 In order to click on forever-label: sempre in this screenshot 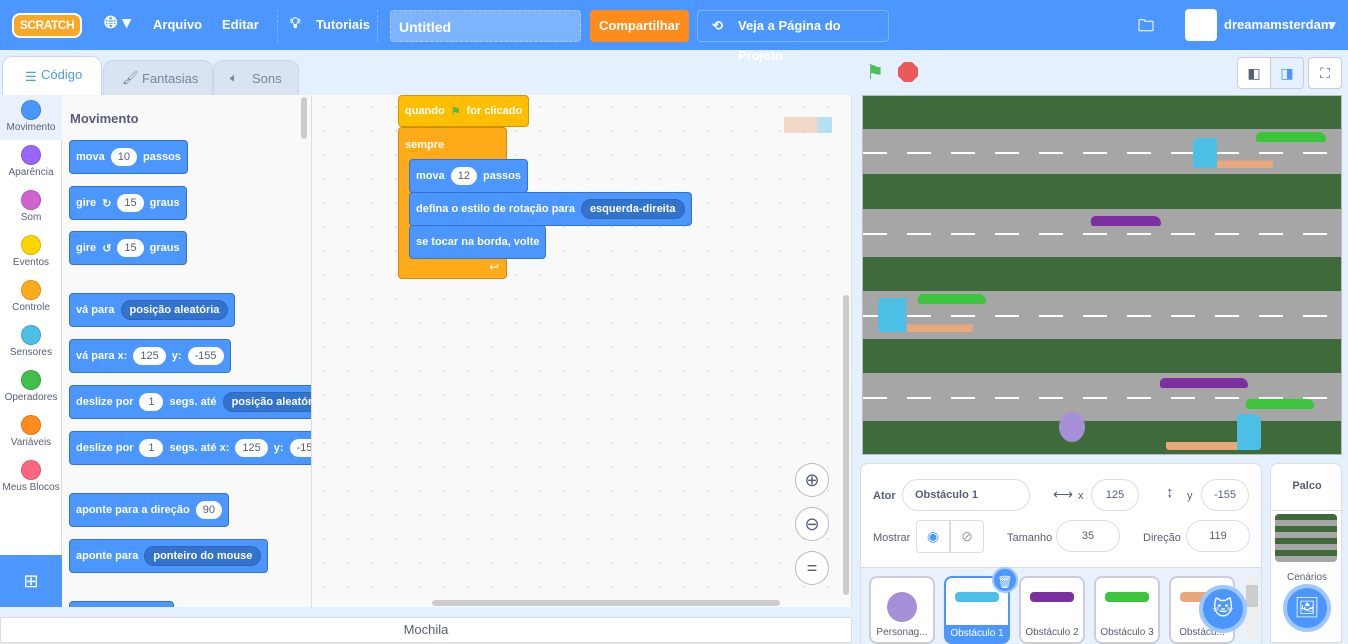, I will do `click(425, 145)`.